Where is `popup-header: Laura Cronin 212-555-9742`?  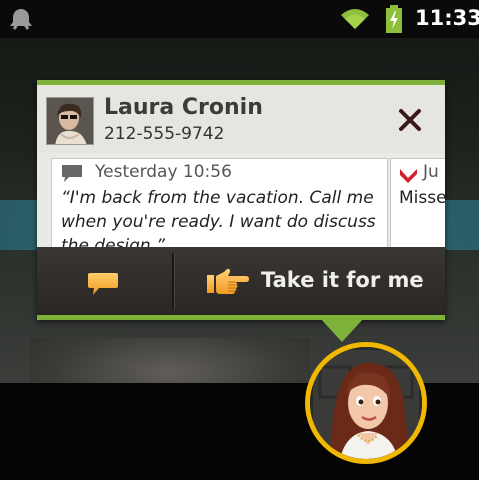
popup-header: Laura Cronin 212-555-9742 is located at coordinates (241, 119).